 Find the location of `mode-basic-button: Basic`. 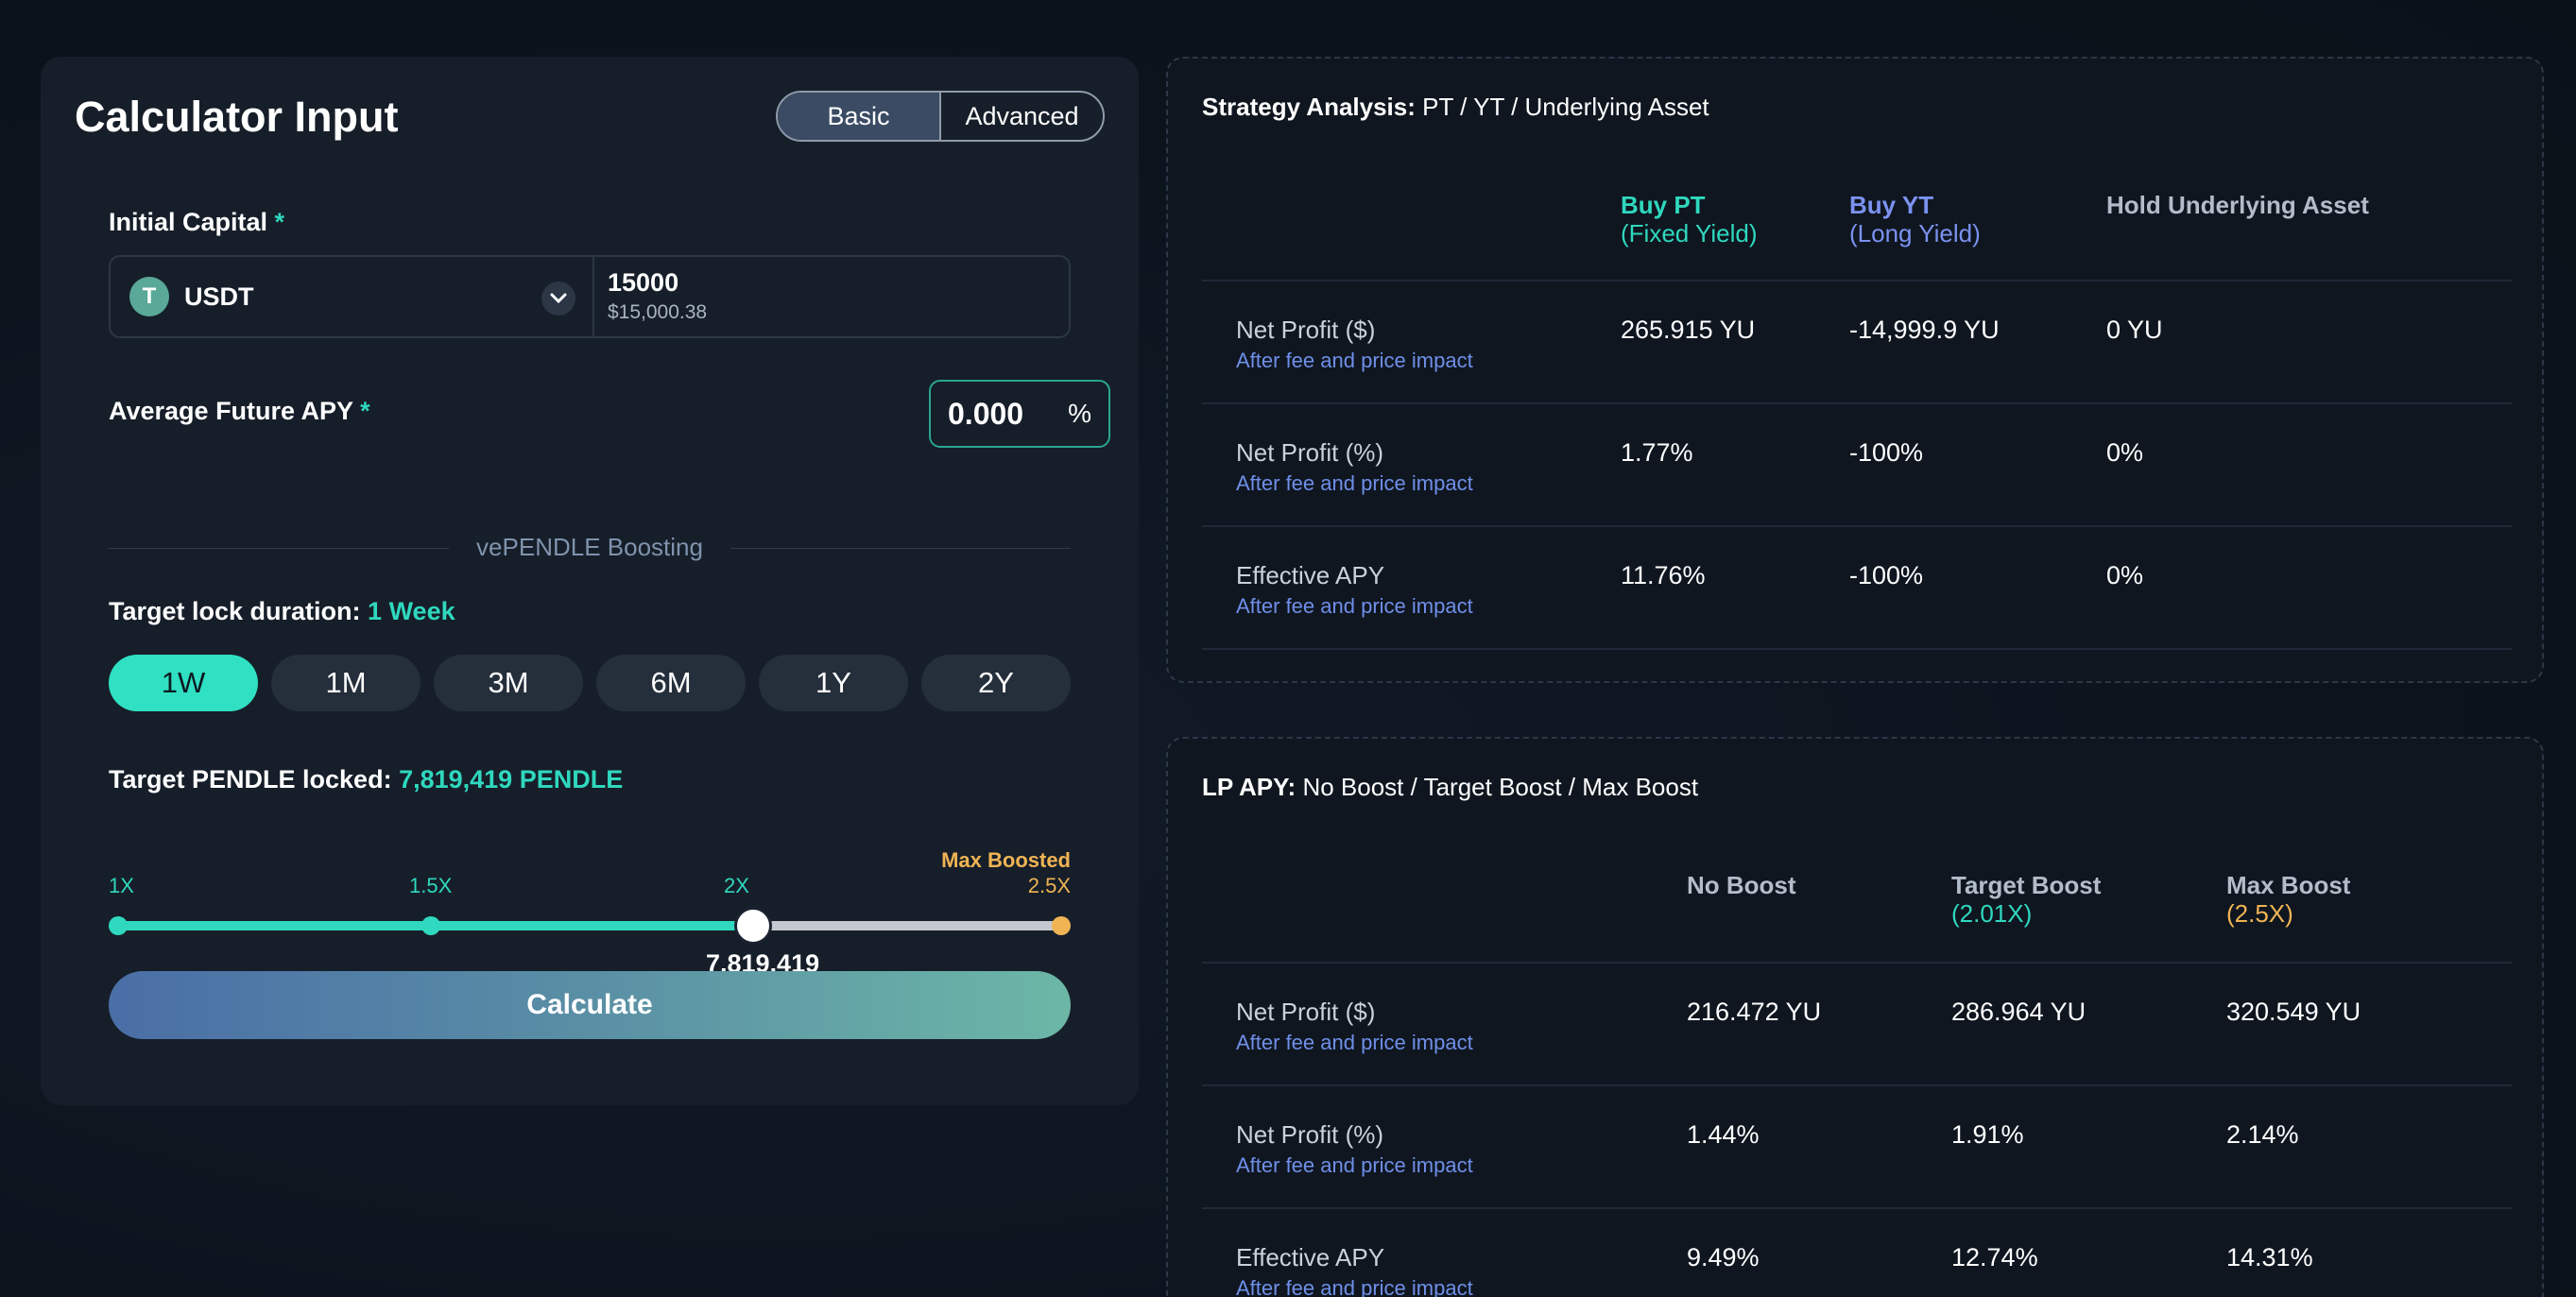

mode-basic-button: Basic is located at coordinates (859, 116).